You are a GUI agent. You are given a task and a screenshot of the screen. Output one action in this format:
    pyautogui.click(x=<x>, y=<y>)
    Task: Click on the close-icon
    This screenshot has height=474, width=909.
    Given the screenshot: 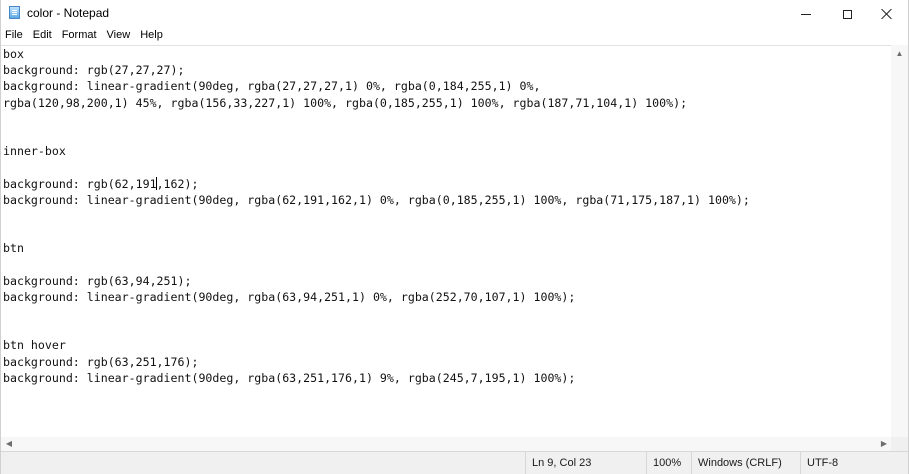 What is the action you would take?
    pyautogui.click(x=887, y=14)
    